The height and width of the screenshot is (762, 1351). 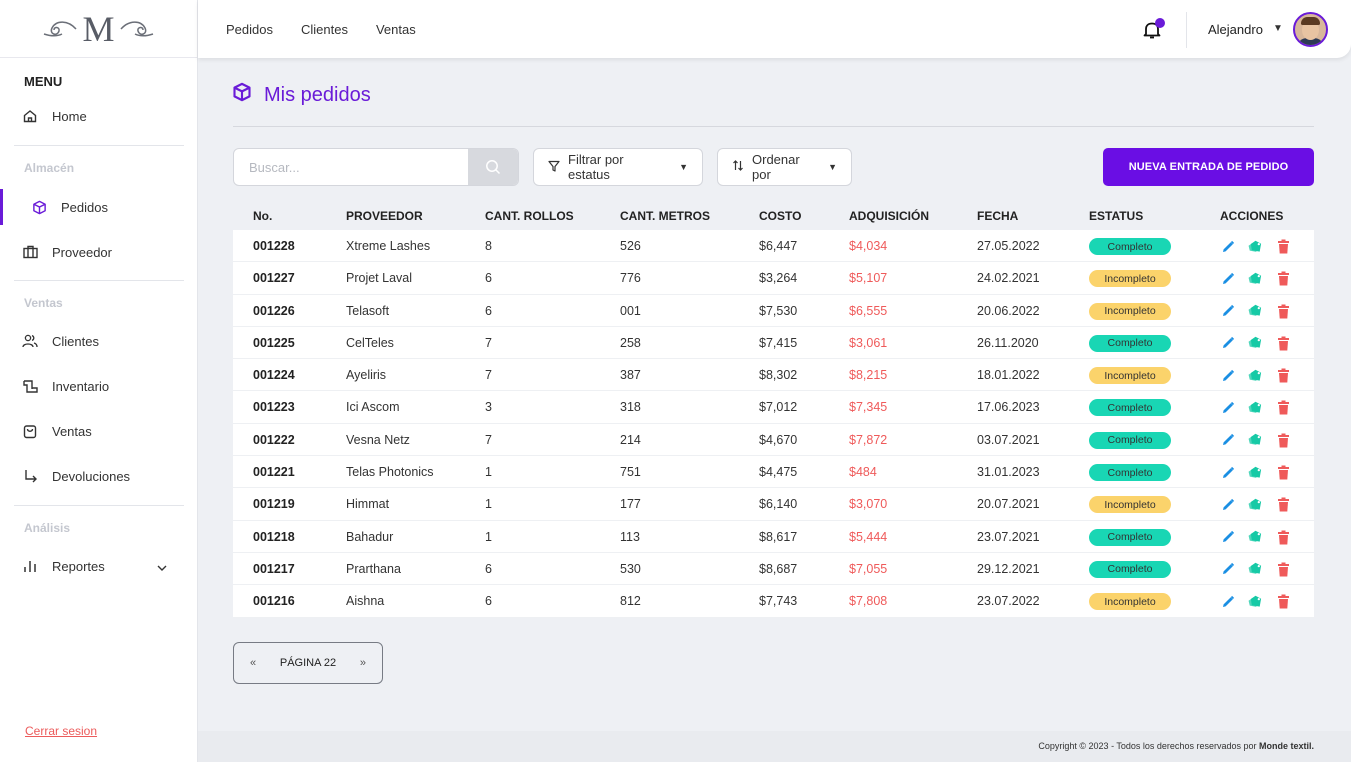 What do you see at coordinates (396, 29) in the screenshot?
I see `top-nav-ventas: Ventas` at bounding box center [396, 29].